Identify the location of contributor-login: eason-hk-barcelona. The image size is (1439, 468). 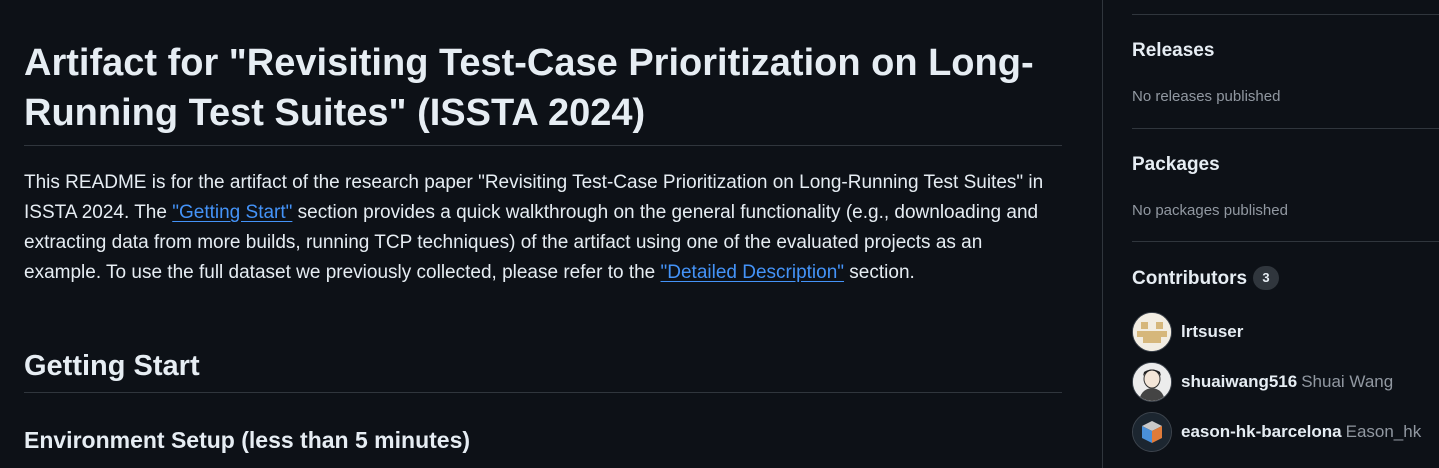
(1261, 432).